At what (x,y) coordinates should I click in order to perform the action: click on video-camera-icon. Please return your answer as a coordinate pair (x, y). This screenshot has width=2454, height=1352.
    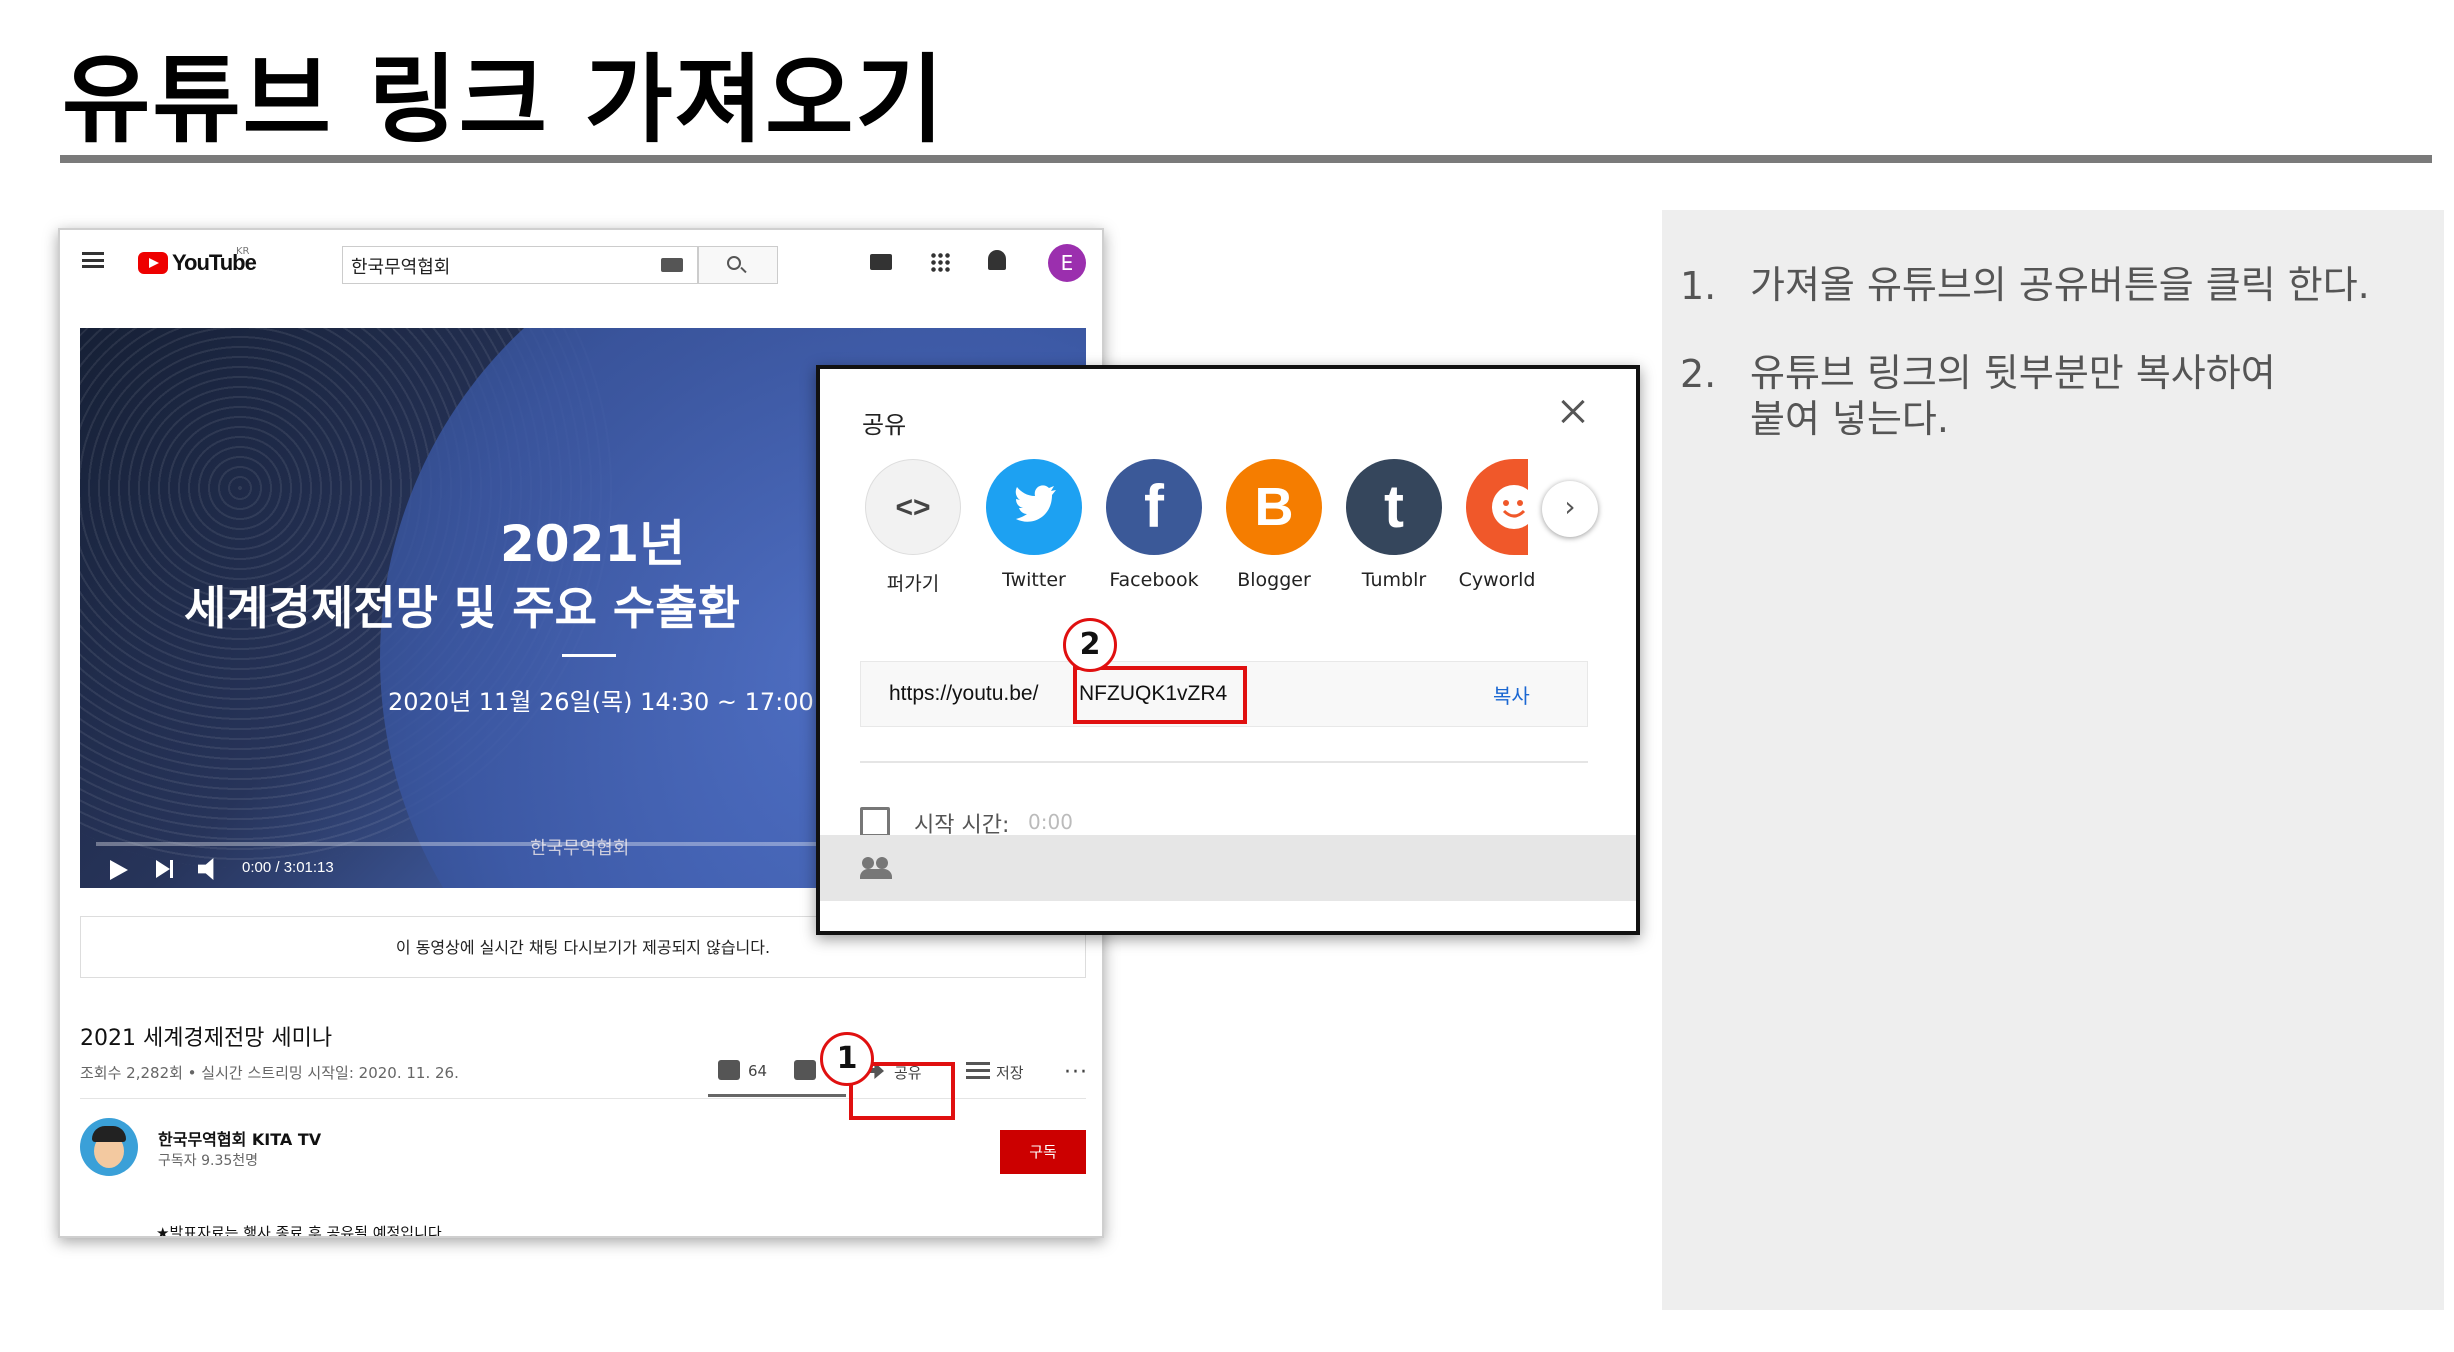
    Looking at the image, I should click on (881, 262).